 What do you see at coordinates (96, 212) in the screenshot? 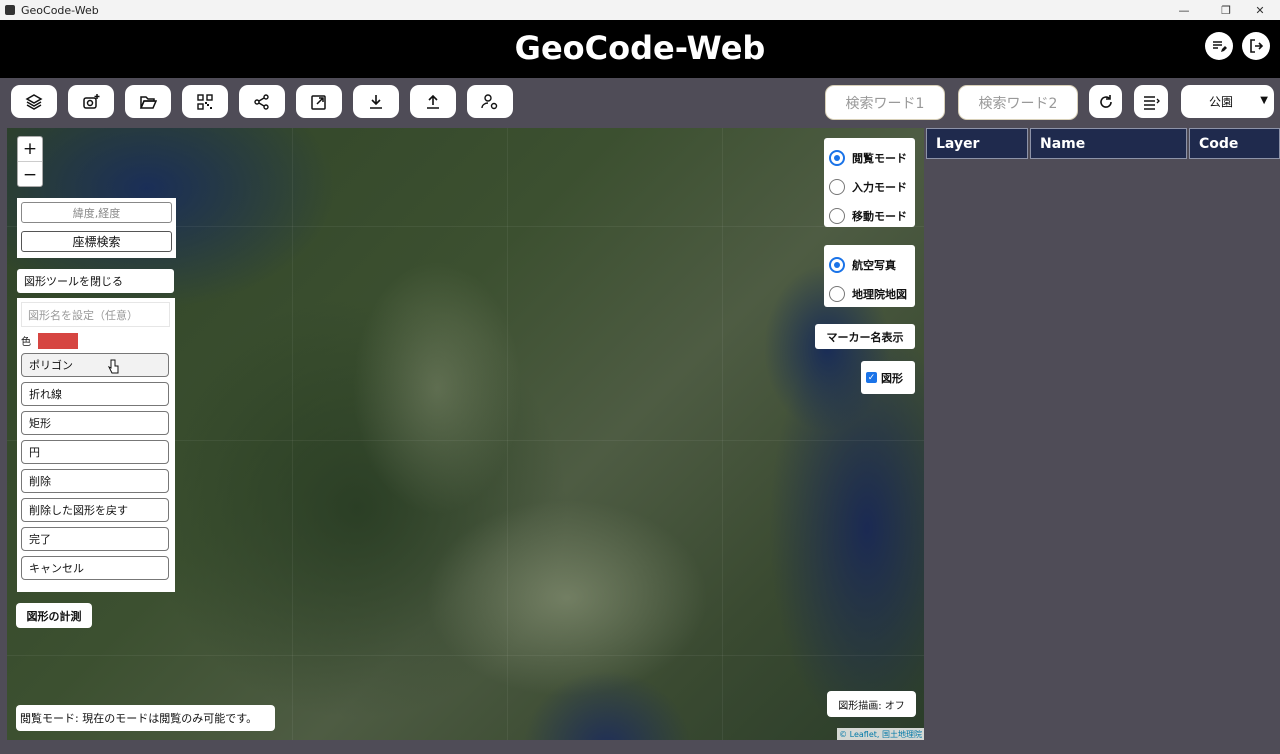
I see `coordinate-input: 緯度,経度` at bounding box center [96, 212].